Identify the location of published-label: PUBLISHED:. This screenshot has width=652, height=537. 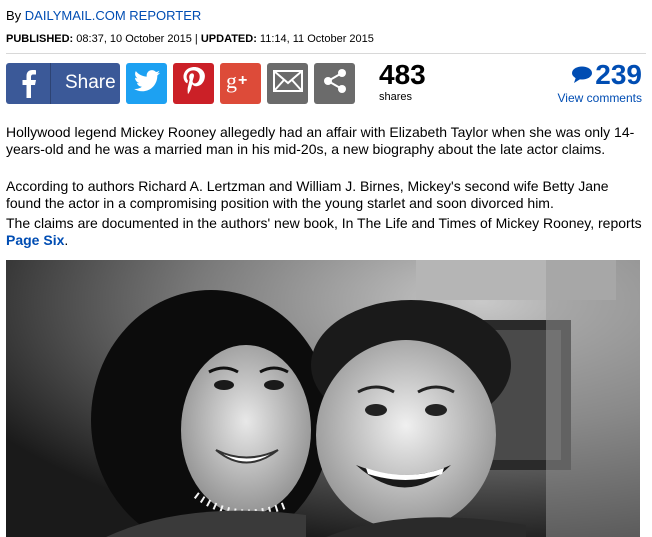
(40, 39).